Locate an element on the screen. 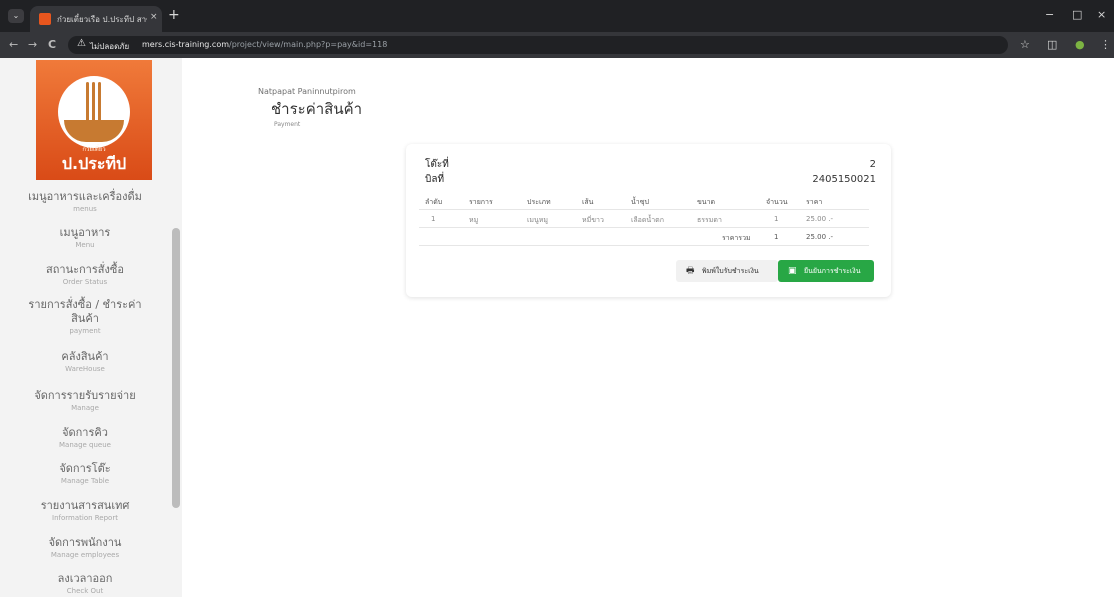 The height and width of the screenshot is (597, 1114). table-label: โต๊ะที่ is located at coordinates (437, 164).